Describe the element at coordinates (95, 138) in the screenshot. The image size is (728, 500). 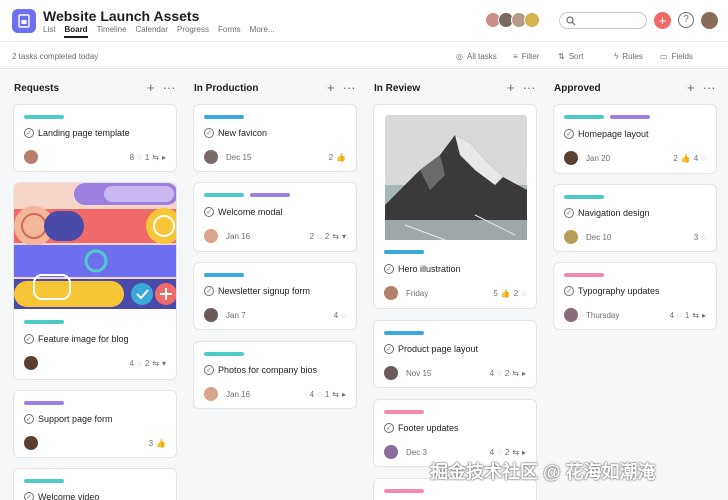
I see `task-card: ✓ Landing page template 8 ◌ 1 ⇆ ▸` at that location.